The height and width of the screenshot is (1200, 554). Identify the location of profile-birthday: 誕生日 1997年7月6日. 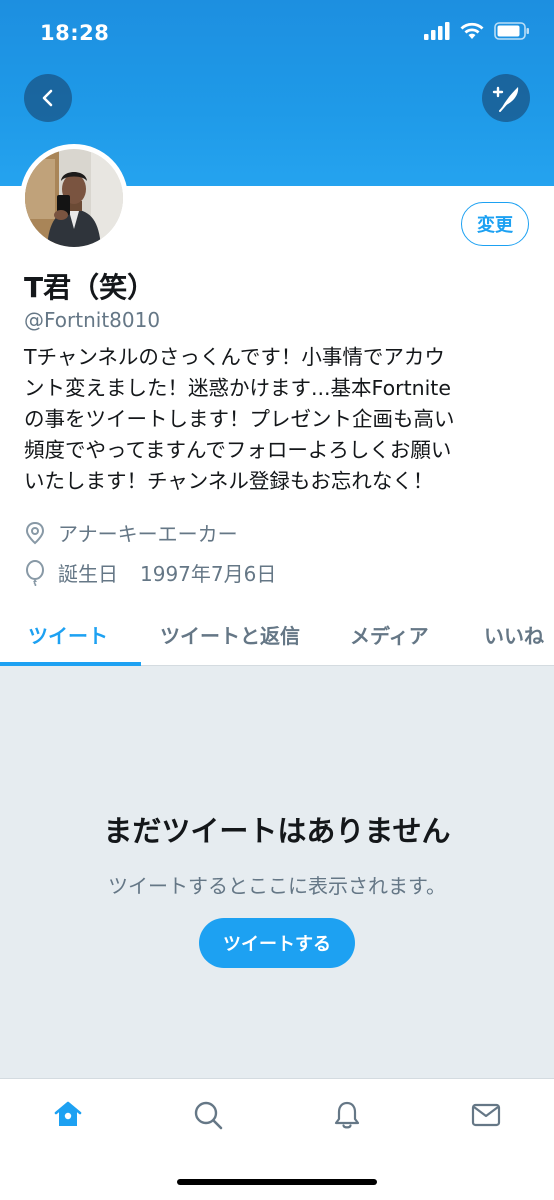
(150, 572).